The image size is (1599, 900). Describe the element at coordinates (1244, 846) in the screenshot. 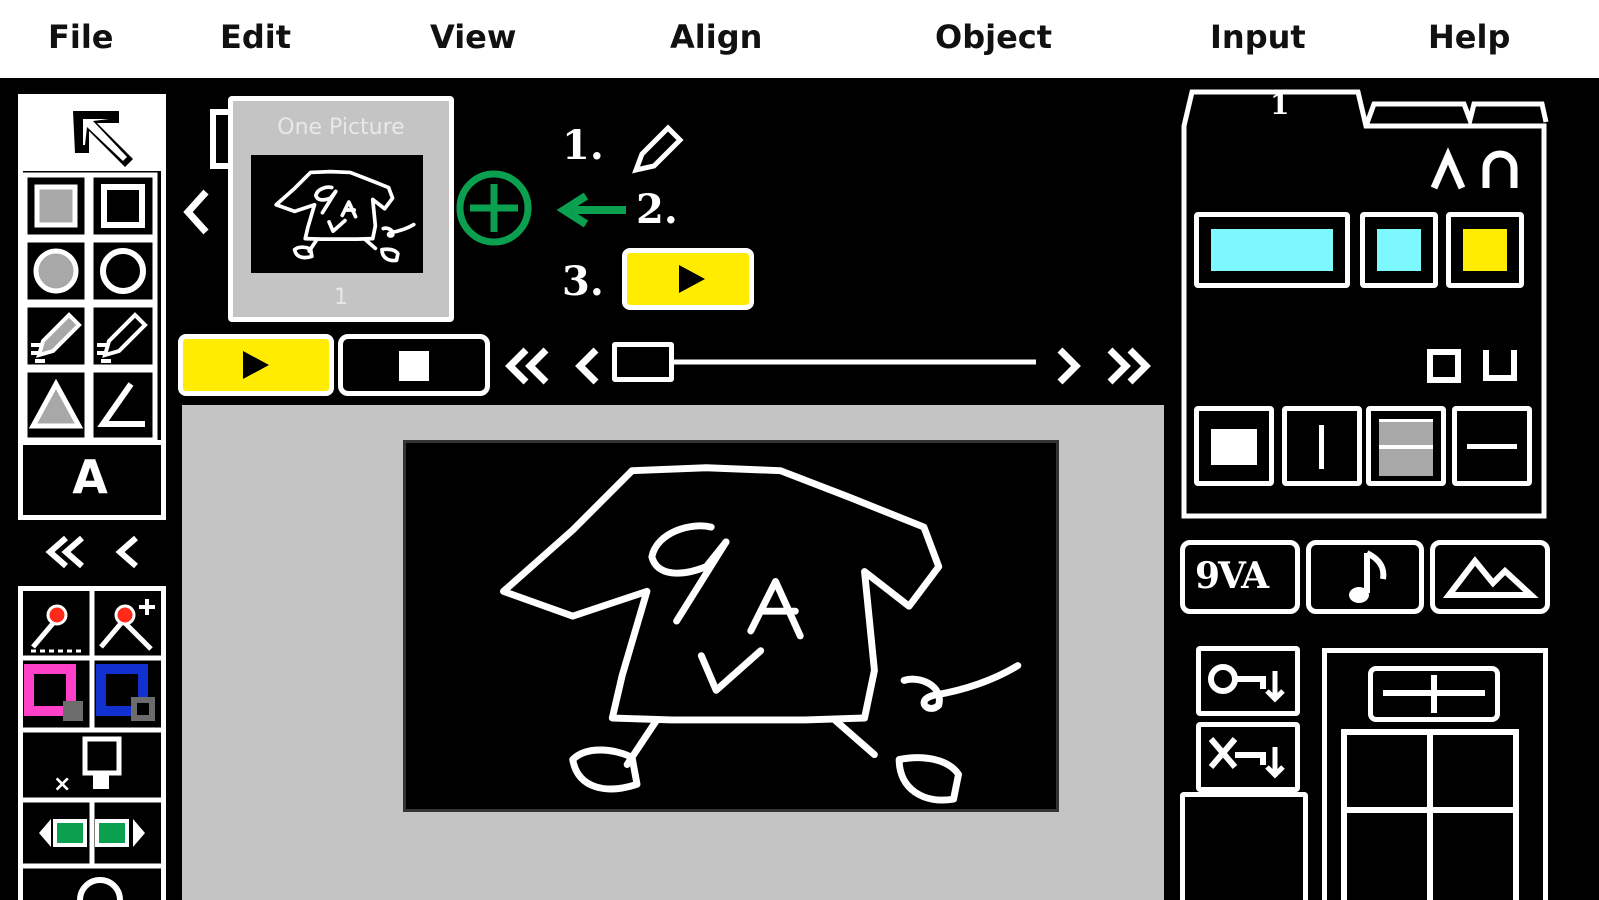

I see `input-area-box` at that location.